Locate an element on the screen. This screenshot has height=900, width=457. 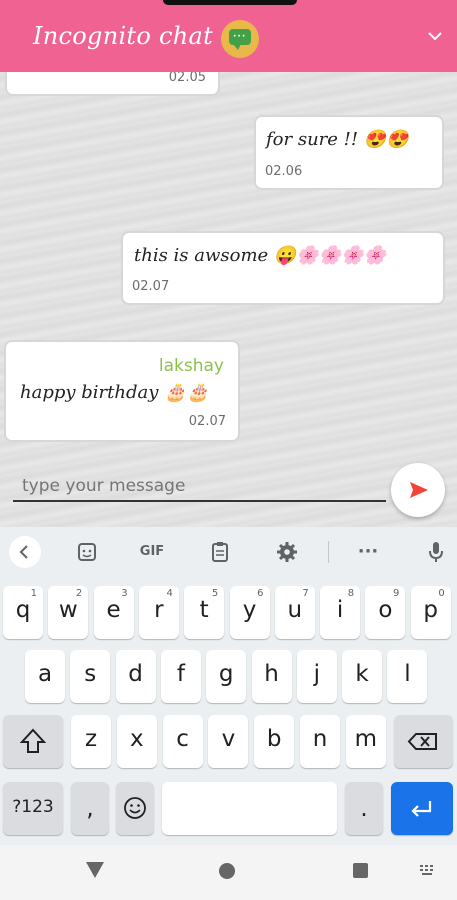
key-p: 0p is located at coordinates (430, 612).